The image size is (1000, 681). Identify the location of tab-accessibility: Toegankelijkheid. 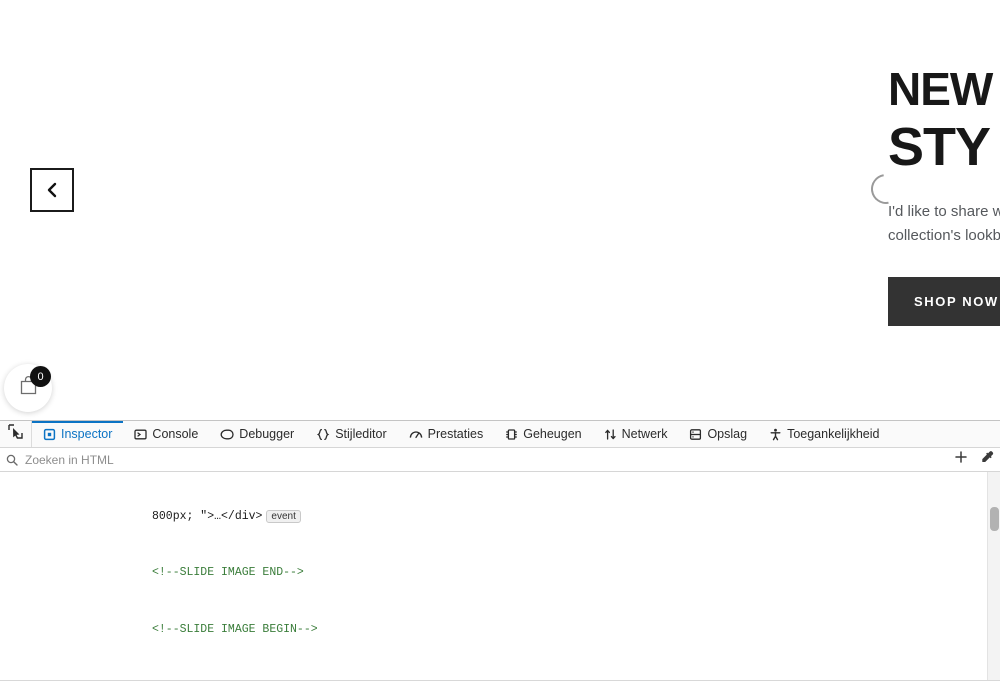
(824, 434).